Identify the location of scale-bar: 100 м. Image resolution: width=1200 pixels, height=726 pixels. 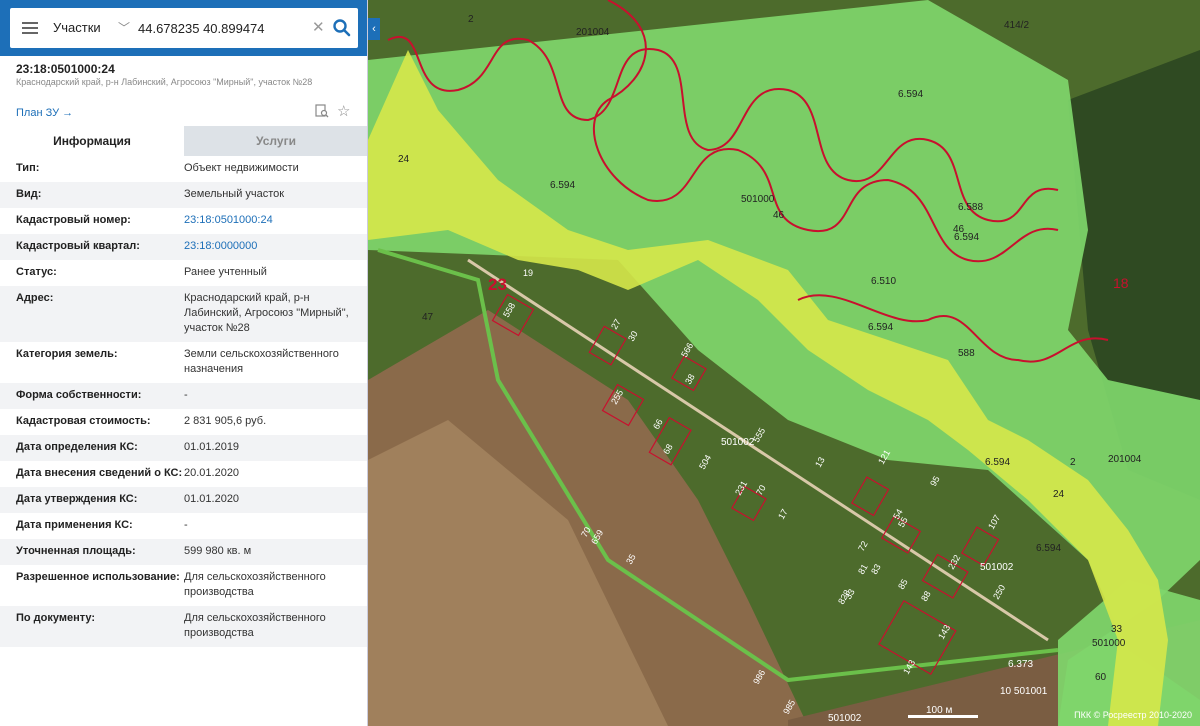
(943, 712).